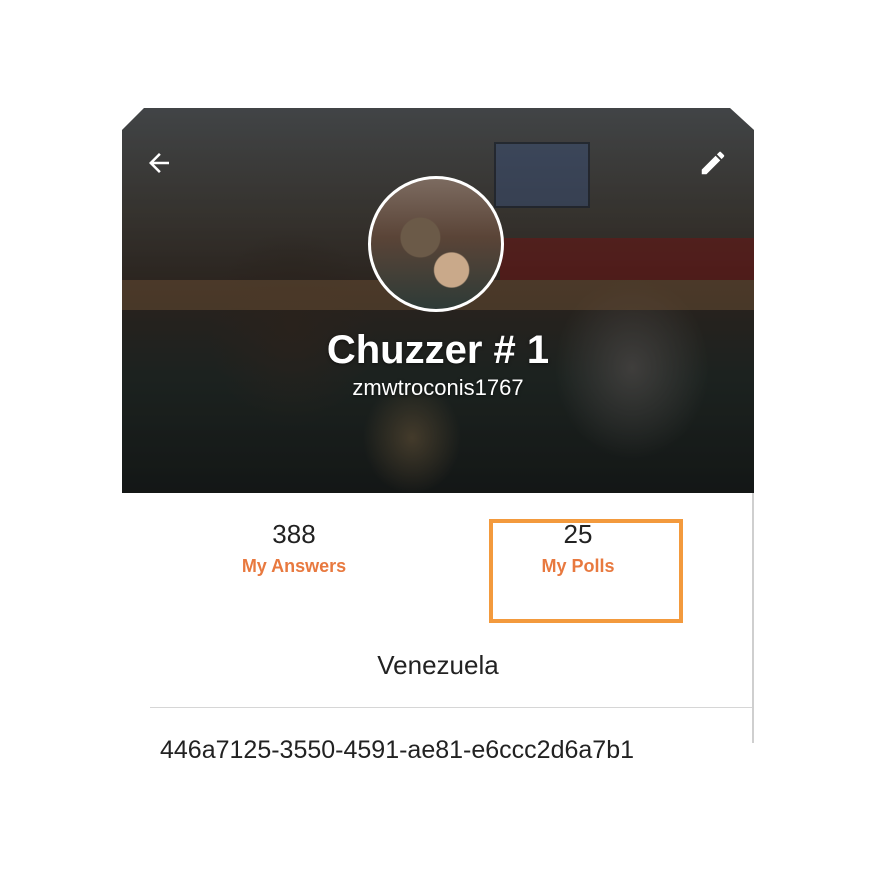 The image size is (876, 876). Describe the element at coordinates (294, 534) in the screenshot. I see `answers-count: 388` at that location.